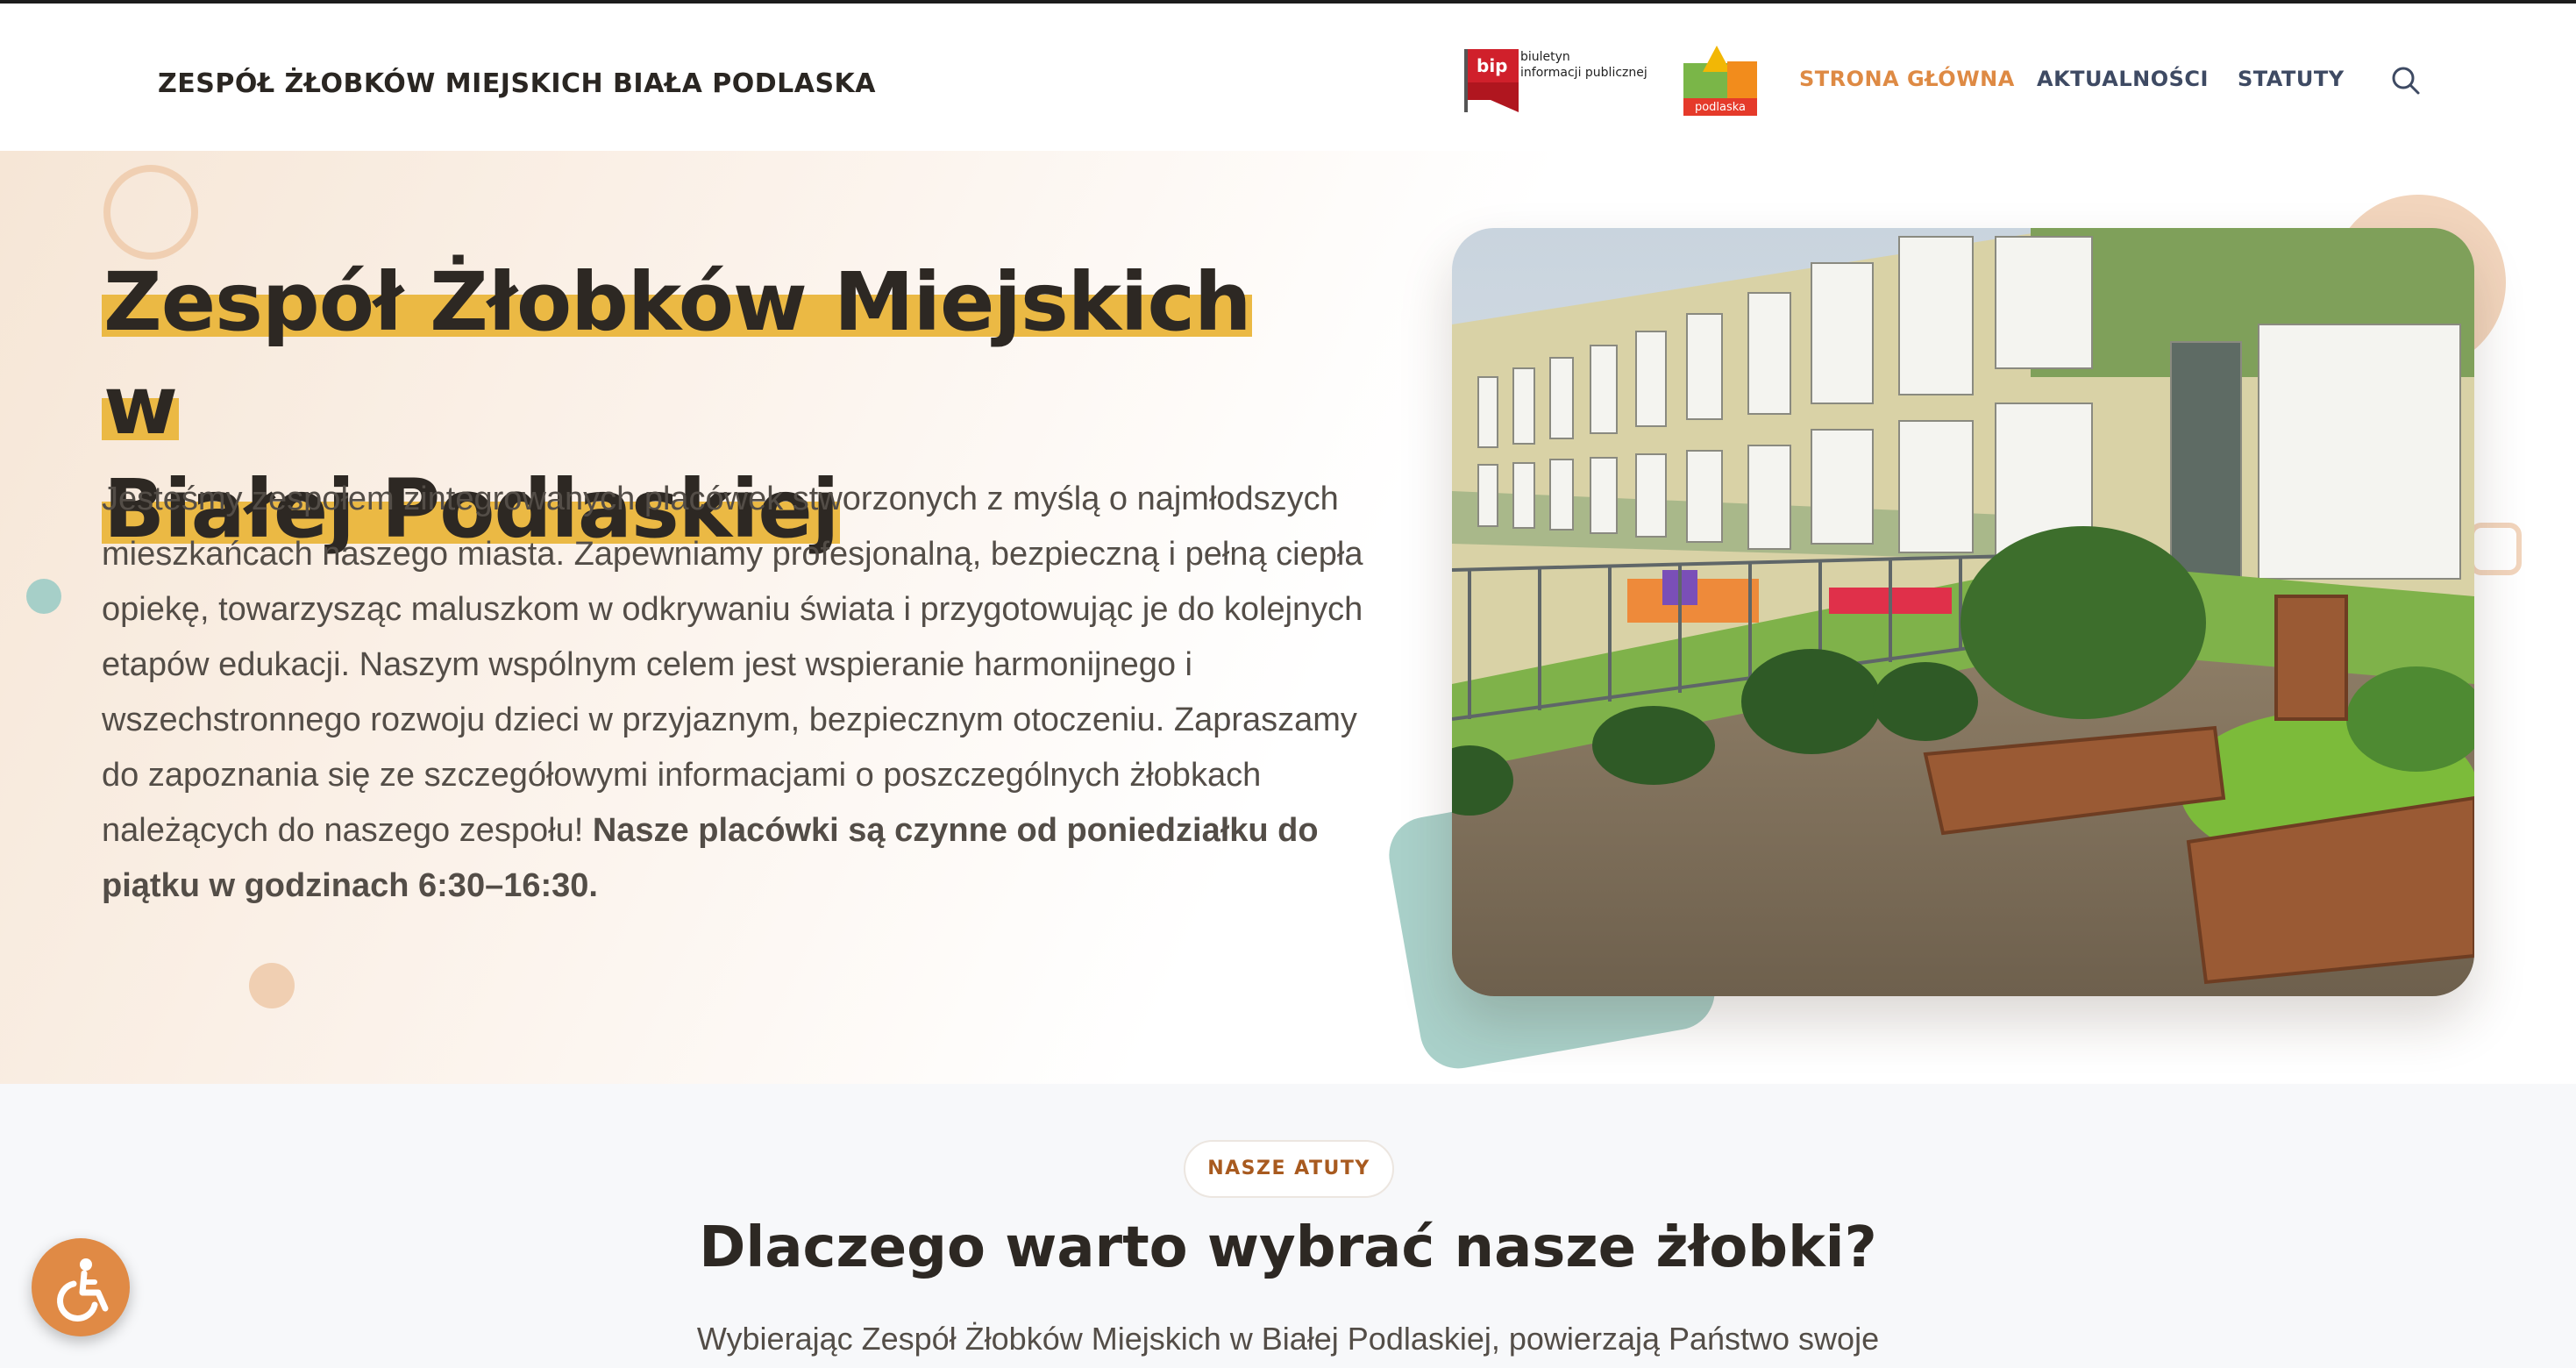 This screenshot has width=2576, height=1368. Describe the element at coordinates (517, 83) in the screenshot. I see `site-title: ZESPÓŁ ŻŁOBKÓW MIEJSKICH BIAŁA PODLASKA` at that location.